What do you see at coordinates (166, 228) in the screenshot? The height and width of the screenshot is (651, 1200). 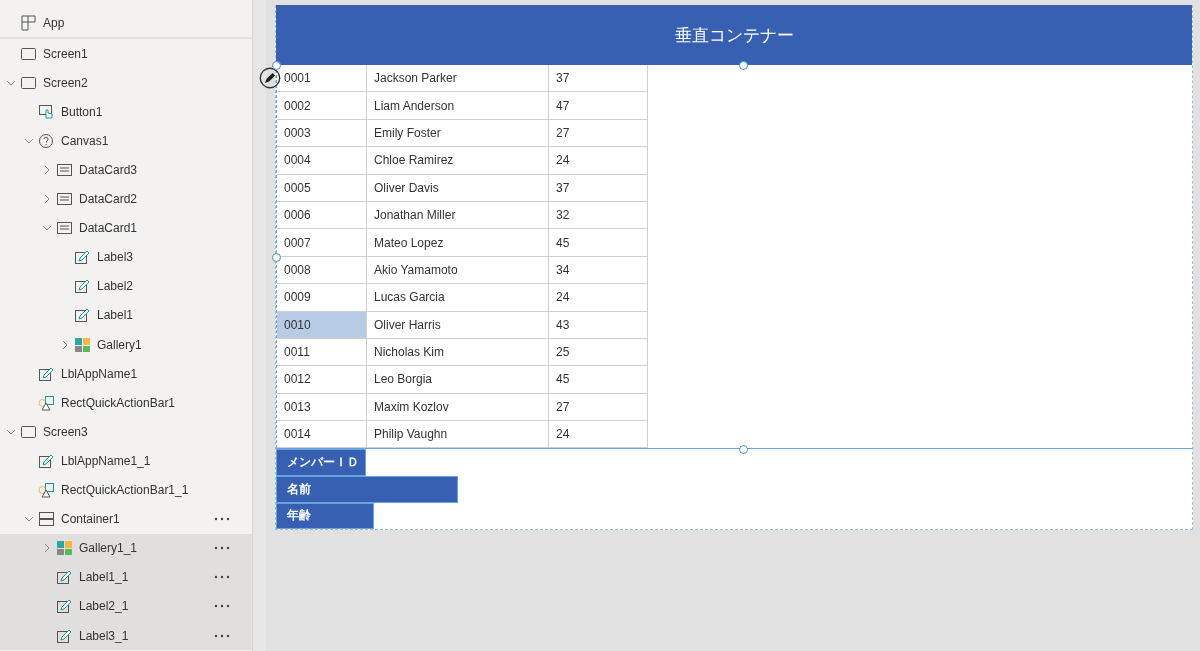 I see `tree-item-label: DataCard1` at bounding box center [166, 228].